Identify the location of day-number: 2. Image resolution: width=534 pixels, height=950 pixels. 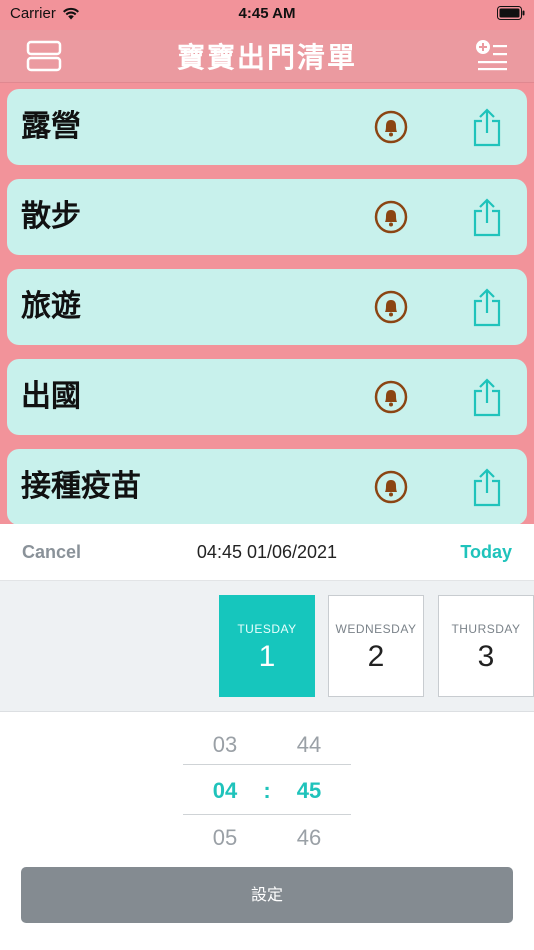
(376, 656).